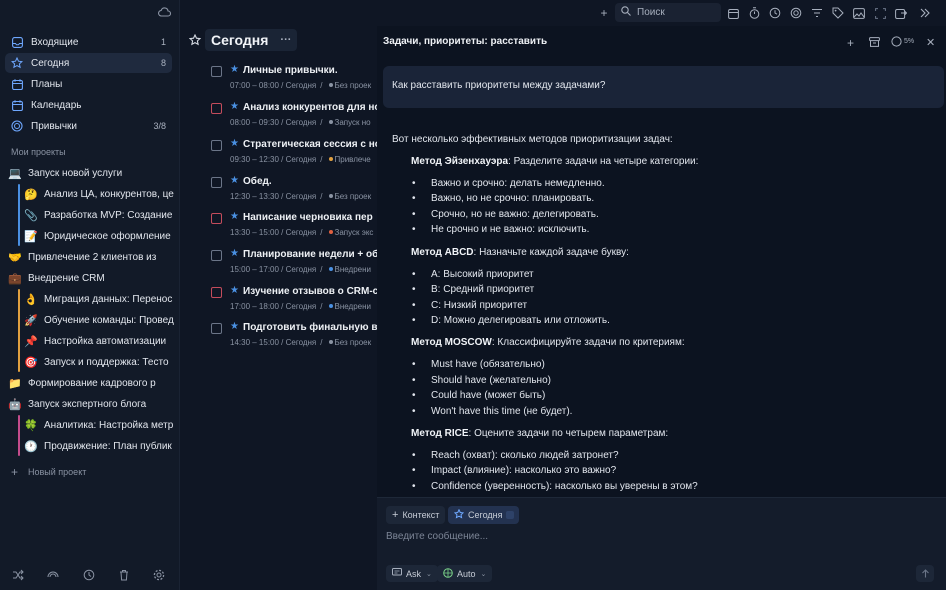 The width and height of the screenshot is (946, 590). Describe the element at coordinates (775, 13) in the screenshot. I see `clock-icon` at that location.